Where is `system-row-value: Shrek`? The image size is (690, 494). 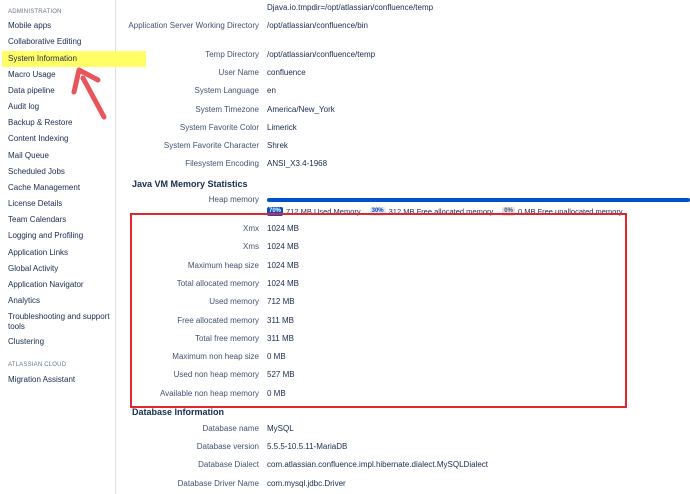 system-row-value: Shrek is located at coordinates (277, 145).